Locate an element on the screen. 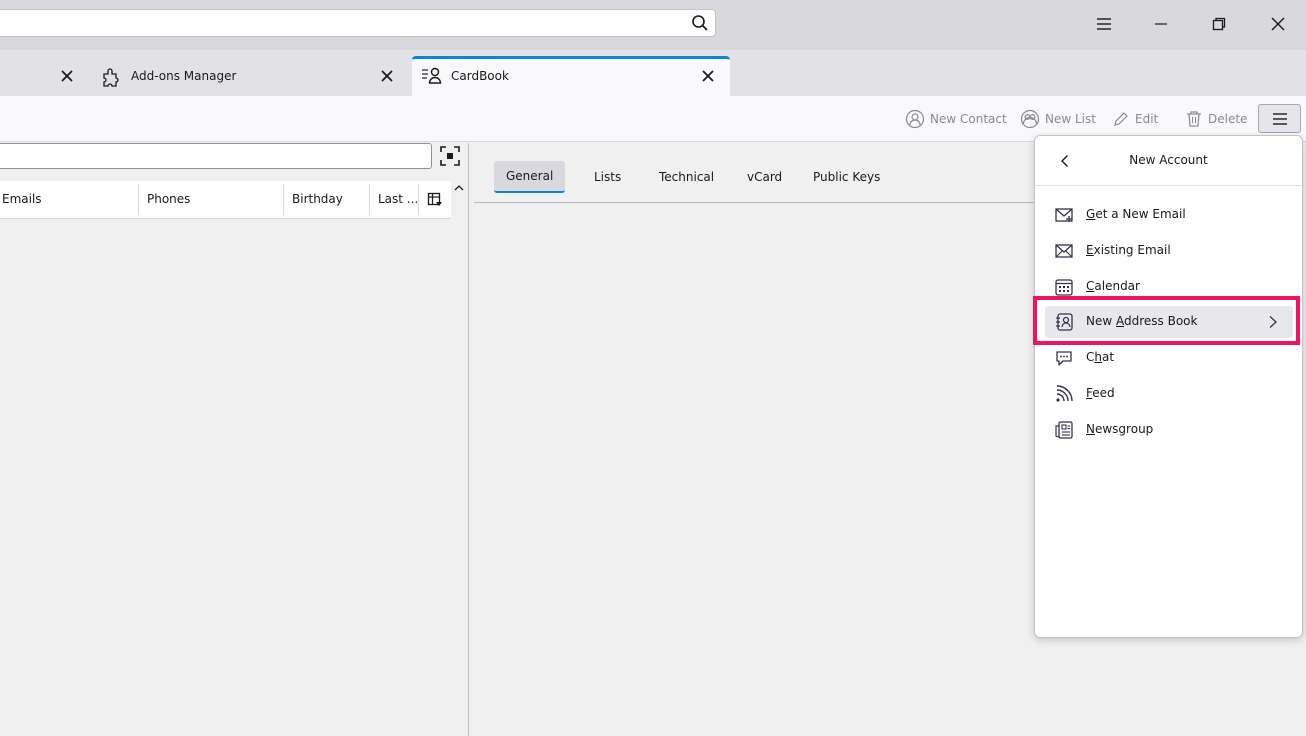 Image resolution: width=1306 pixels, height=736 pixels. tab-previous is located at coordinates (44, 76).